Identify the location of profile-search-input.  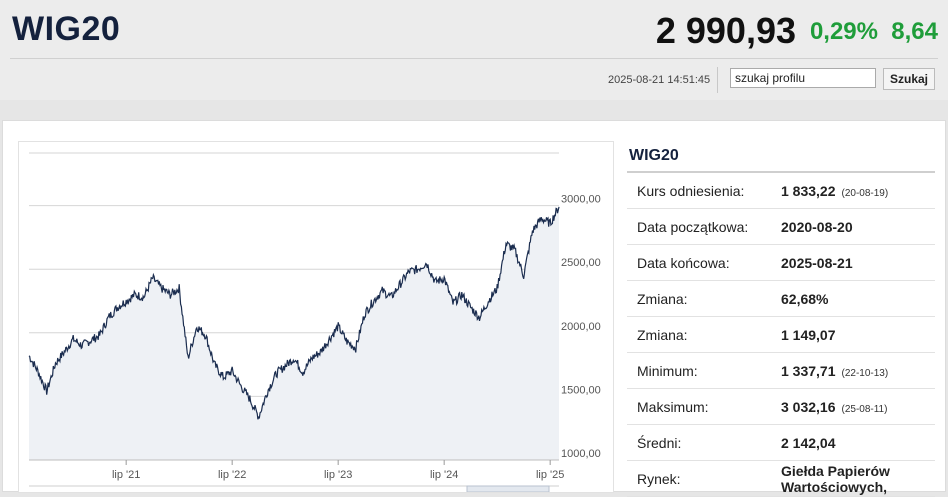
(803, 78).